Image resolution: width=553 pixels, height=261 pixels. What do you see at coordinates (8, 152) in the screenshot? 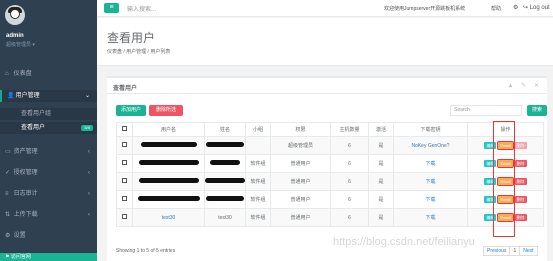
I see `desktop-icon: ▭` at bounding box center [8, 152].